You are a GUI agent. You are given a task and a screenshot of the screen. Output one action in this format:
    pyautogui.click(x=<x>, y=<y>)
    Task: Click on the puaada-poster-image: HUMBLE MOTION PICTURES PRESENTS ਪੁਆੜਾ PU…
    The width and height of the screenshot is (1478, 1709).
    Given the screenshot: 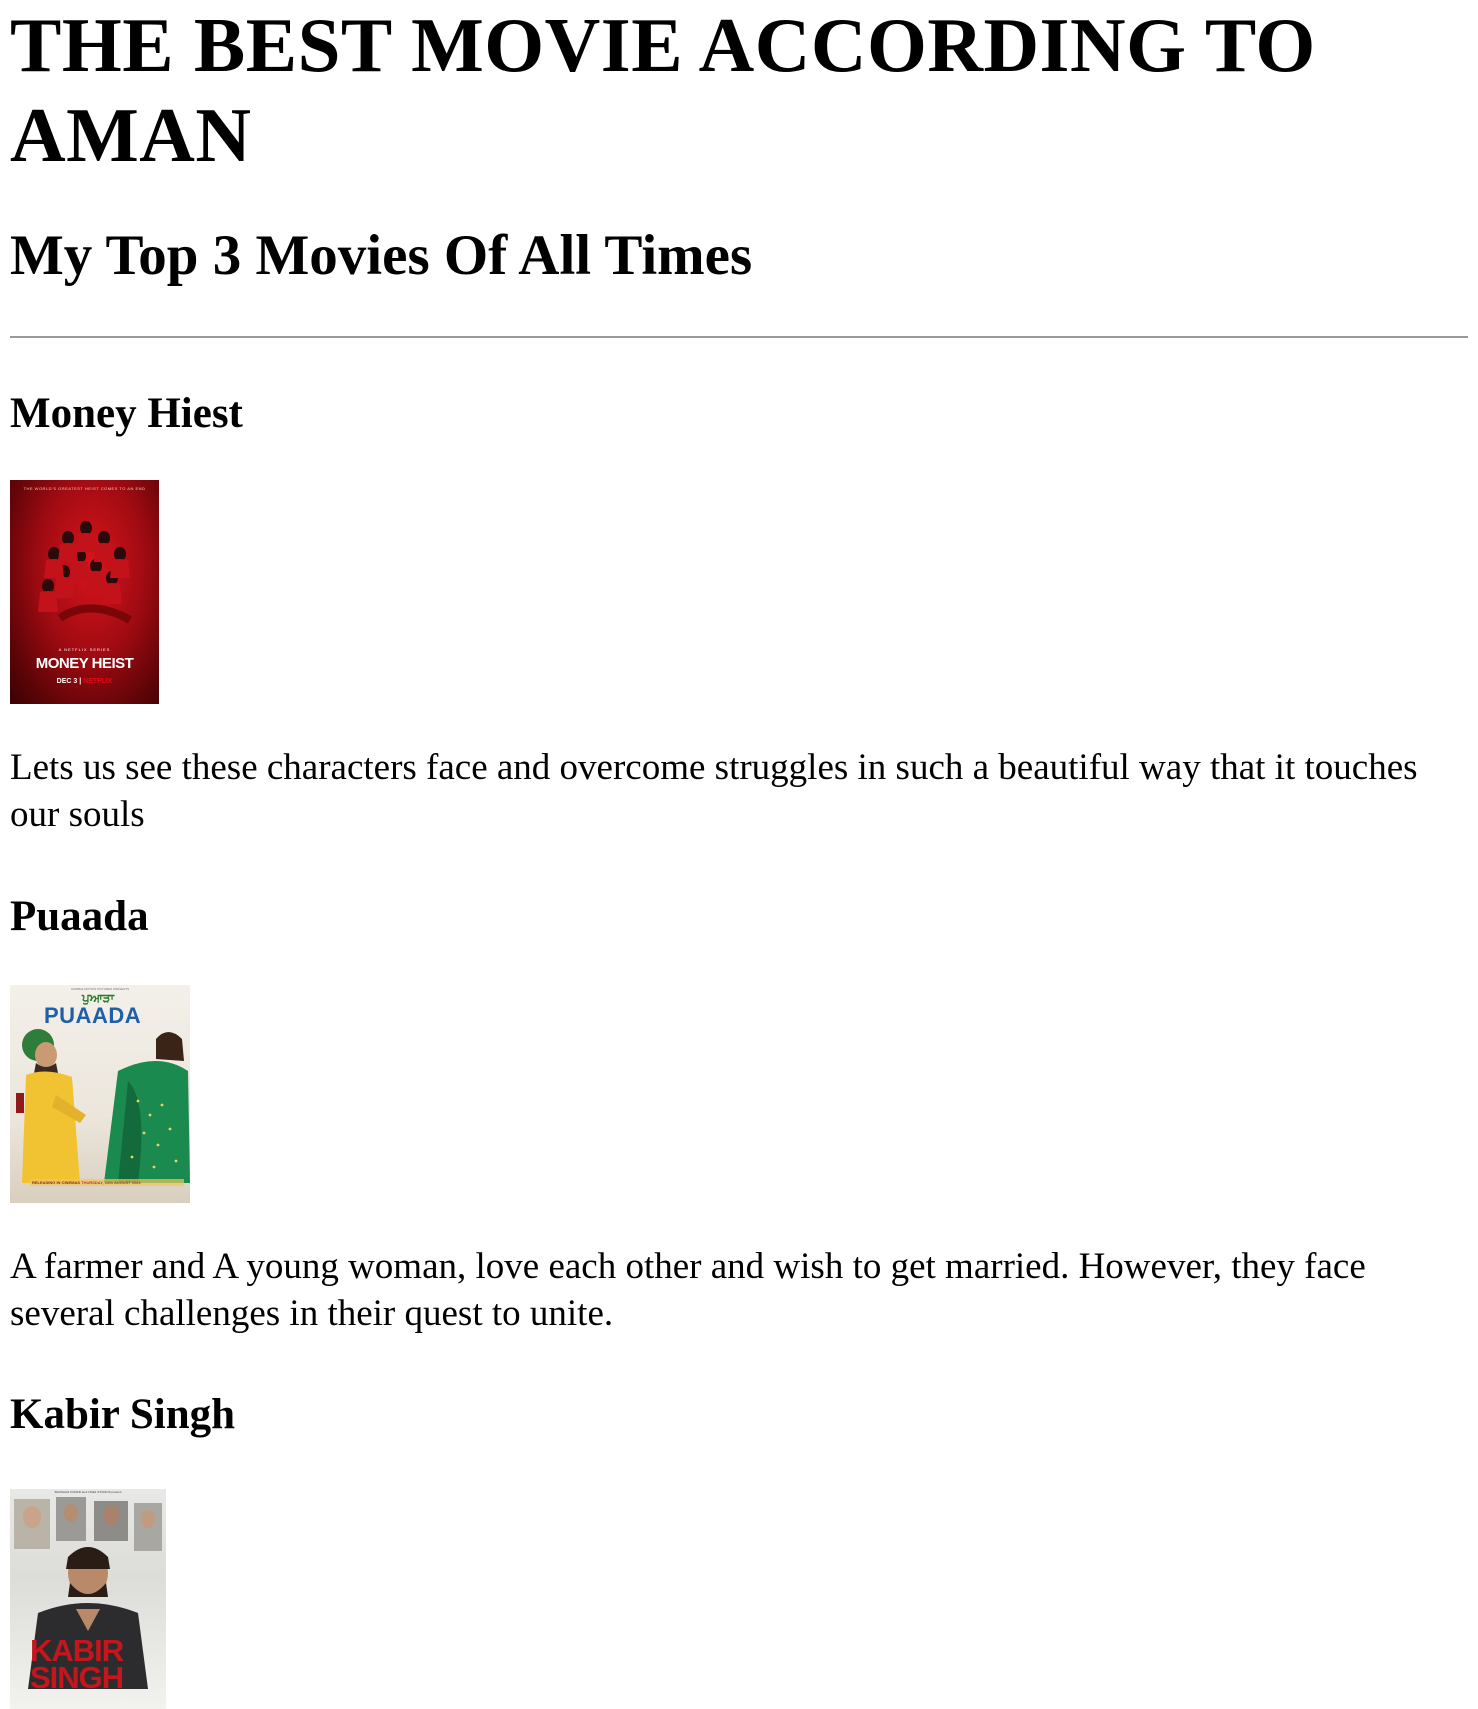 What is the action you would take?
    pyautogui.click(x=100, y=1094)
    